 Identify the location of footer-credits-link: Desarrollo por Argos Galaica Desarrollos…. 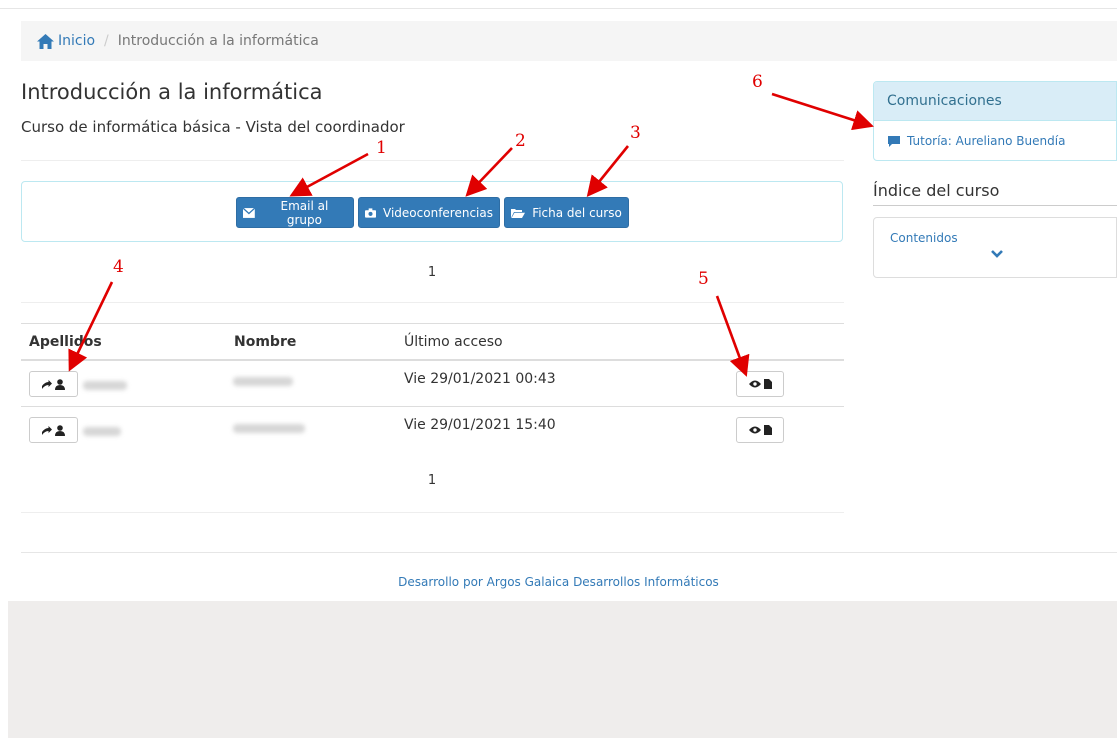
(558, 582).